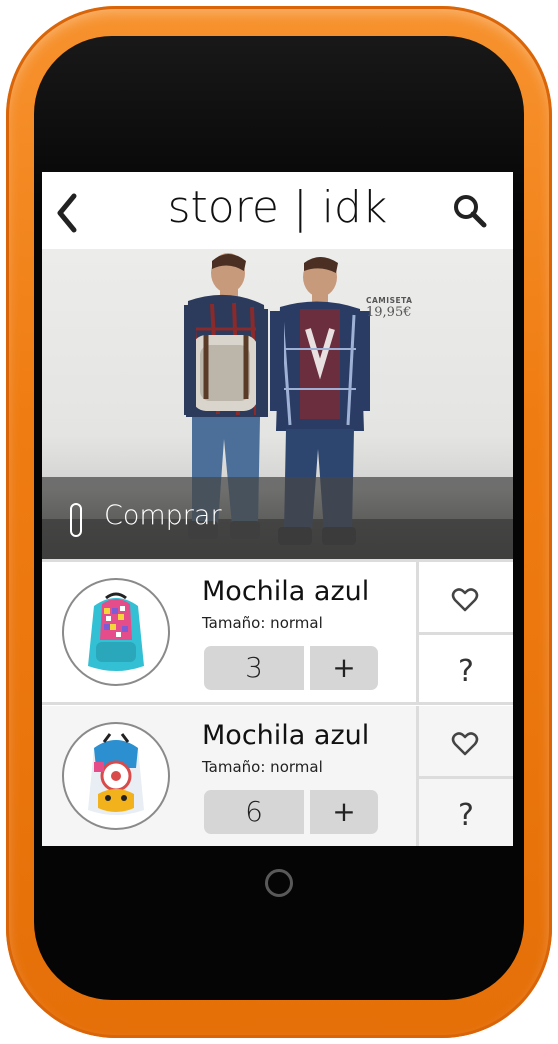 The image size is (558, 1044). I want to click on buy-button-label: Comprar, so click(163, 515).